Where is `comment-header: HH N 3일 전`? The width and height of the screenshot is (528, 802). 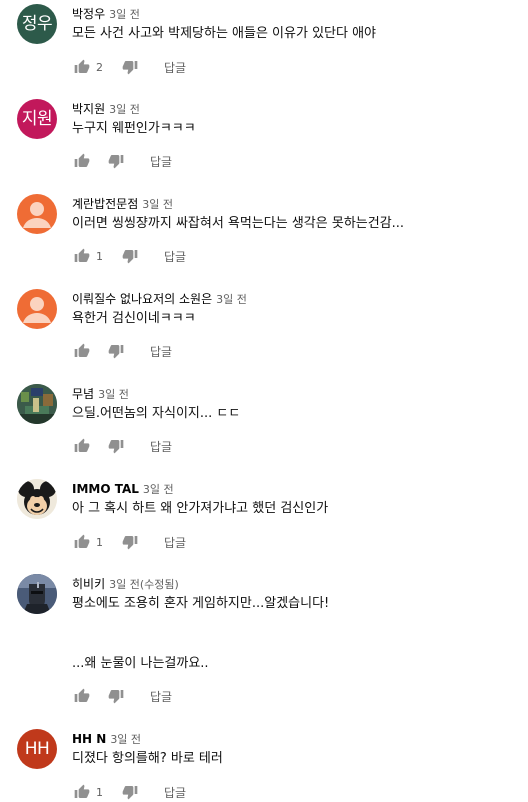 comment-header: HH N 3일 전 is located at coordinates (106, 738).